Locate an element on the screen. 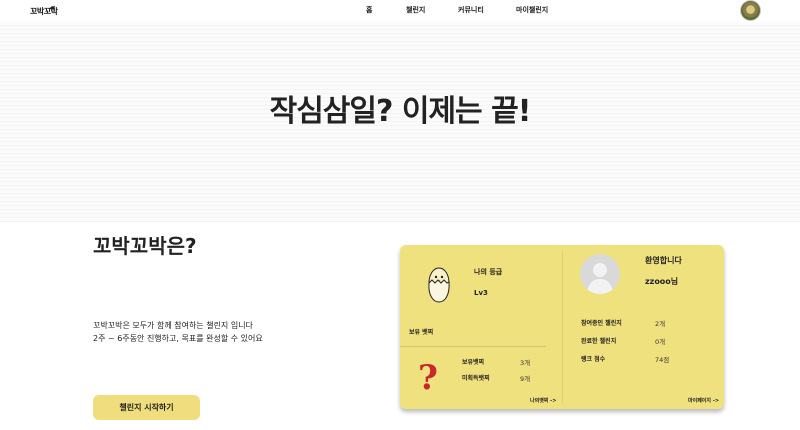 This screenshot has height=430, width=800. username: zzooo님 is located at coordinates (662, 281).